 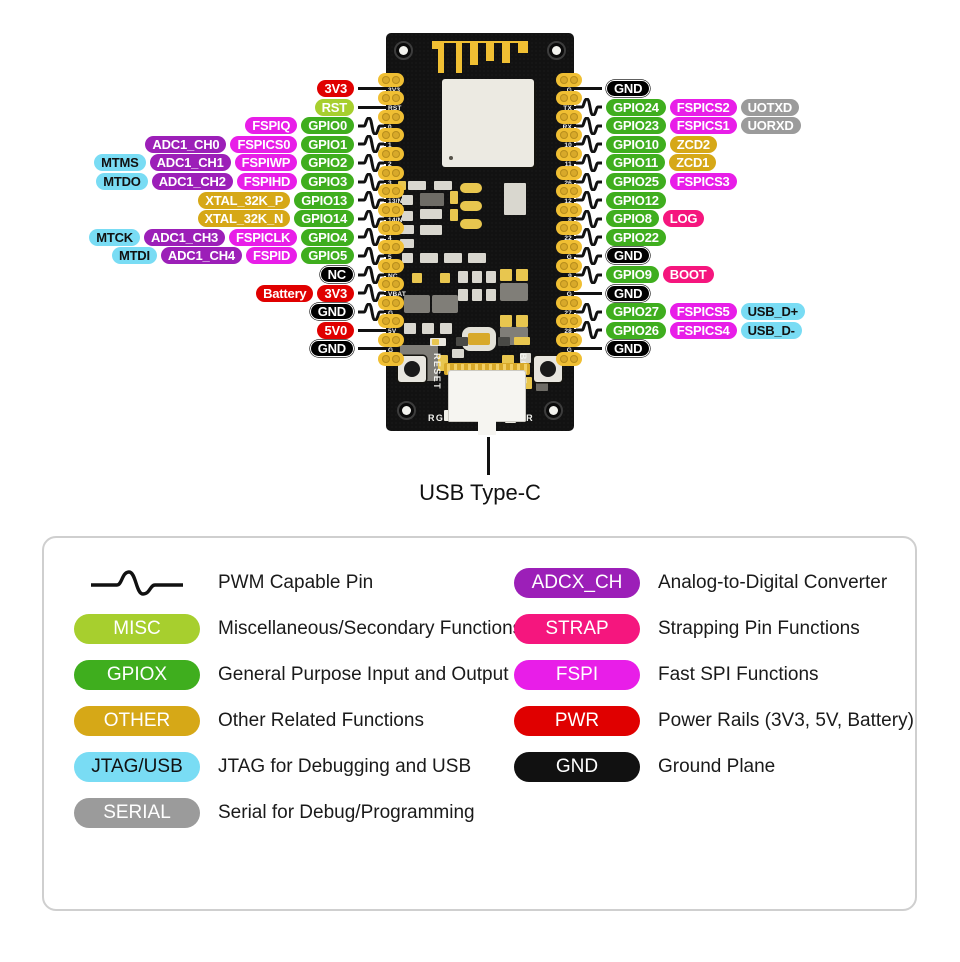 I want to click on pin-badge-gpio: GPIO3, so click(x=327, y=181).